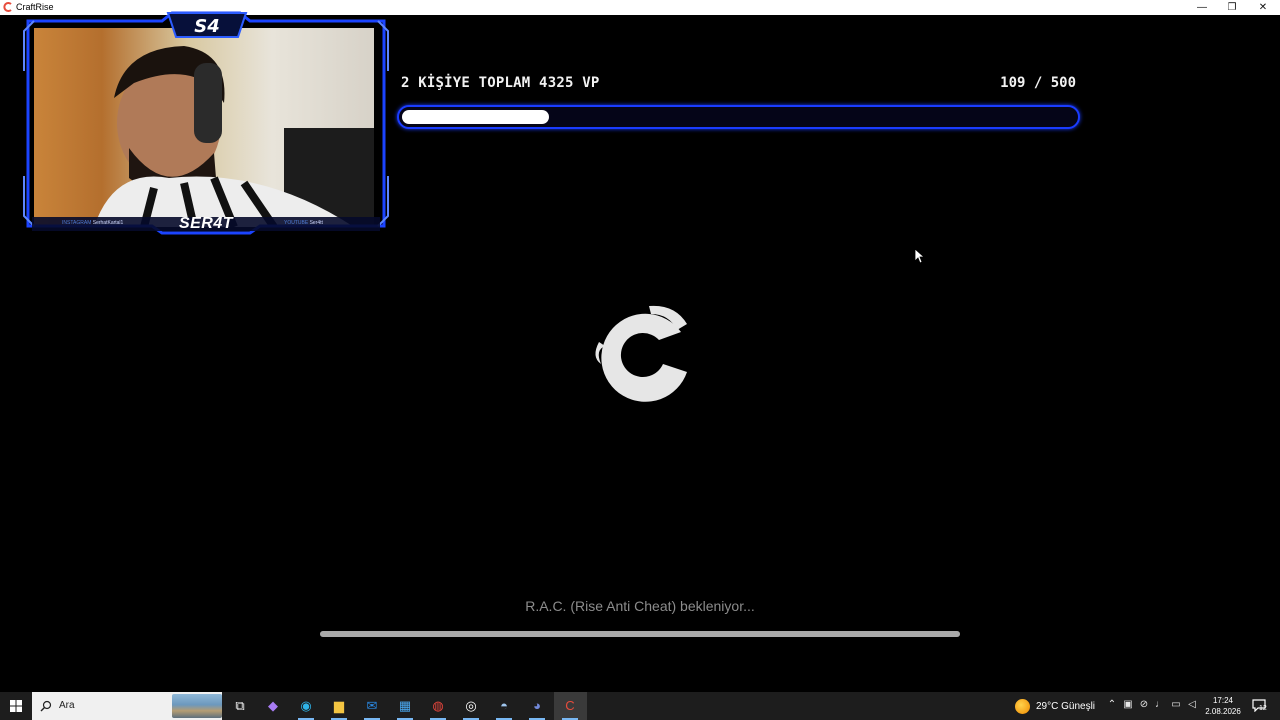 This screenshot has height=720, width=1280. Describe the element at coordinates (570, 706) in the screenshot. I see `craftrise-icon: C` at that location.